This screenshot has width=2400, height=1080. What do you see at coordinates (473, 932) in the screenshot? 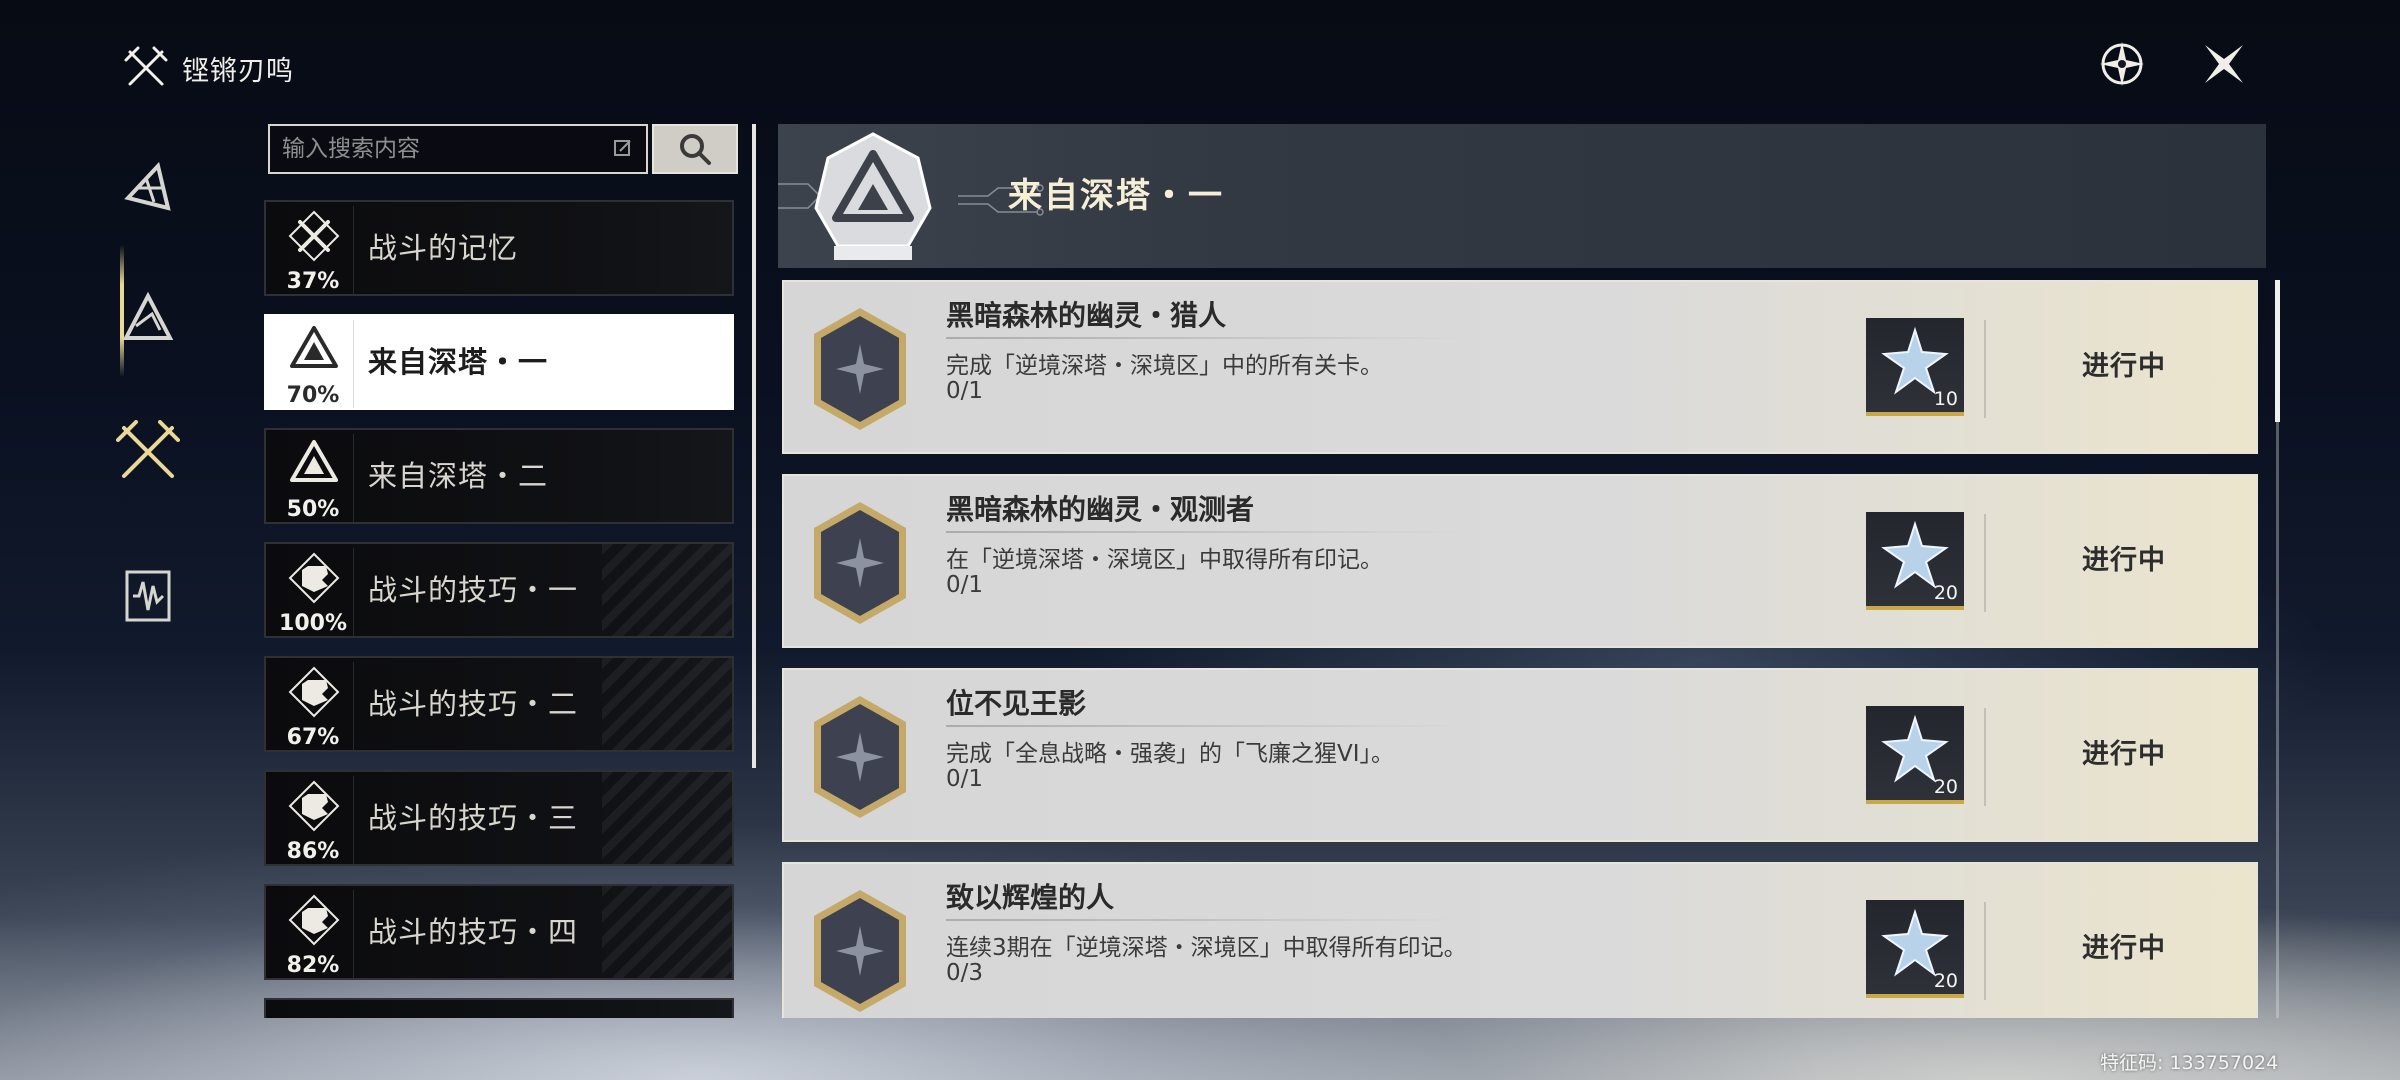
I see `category-name: 战斗的技巧・四` at bounding box center [473, 932].